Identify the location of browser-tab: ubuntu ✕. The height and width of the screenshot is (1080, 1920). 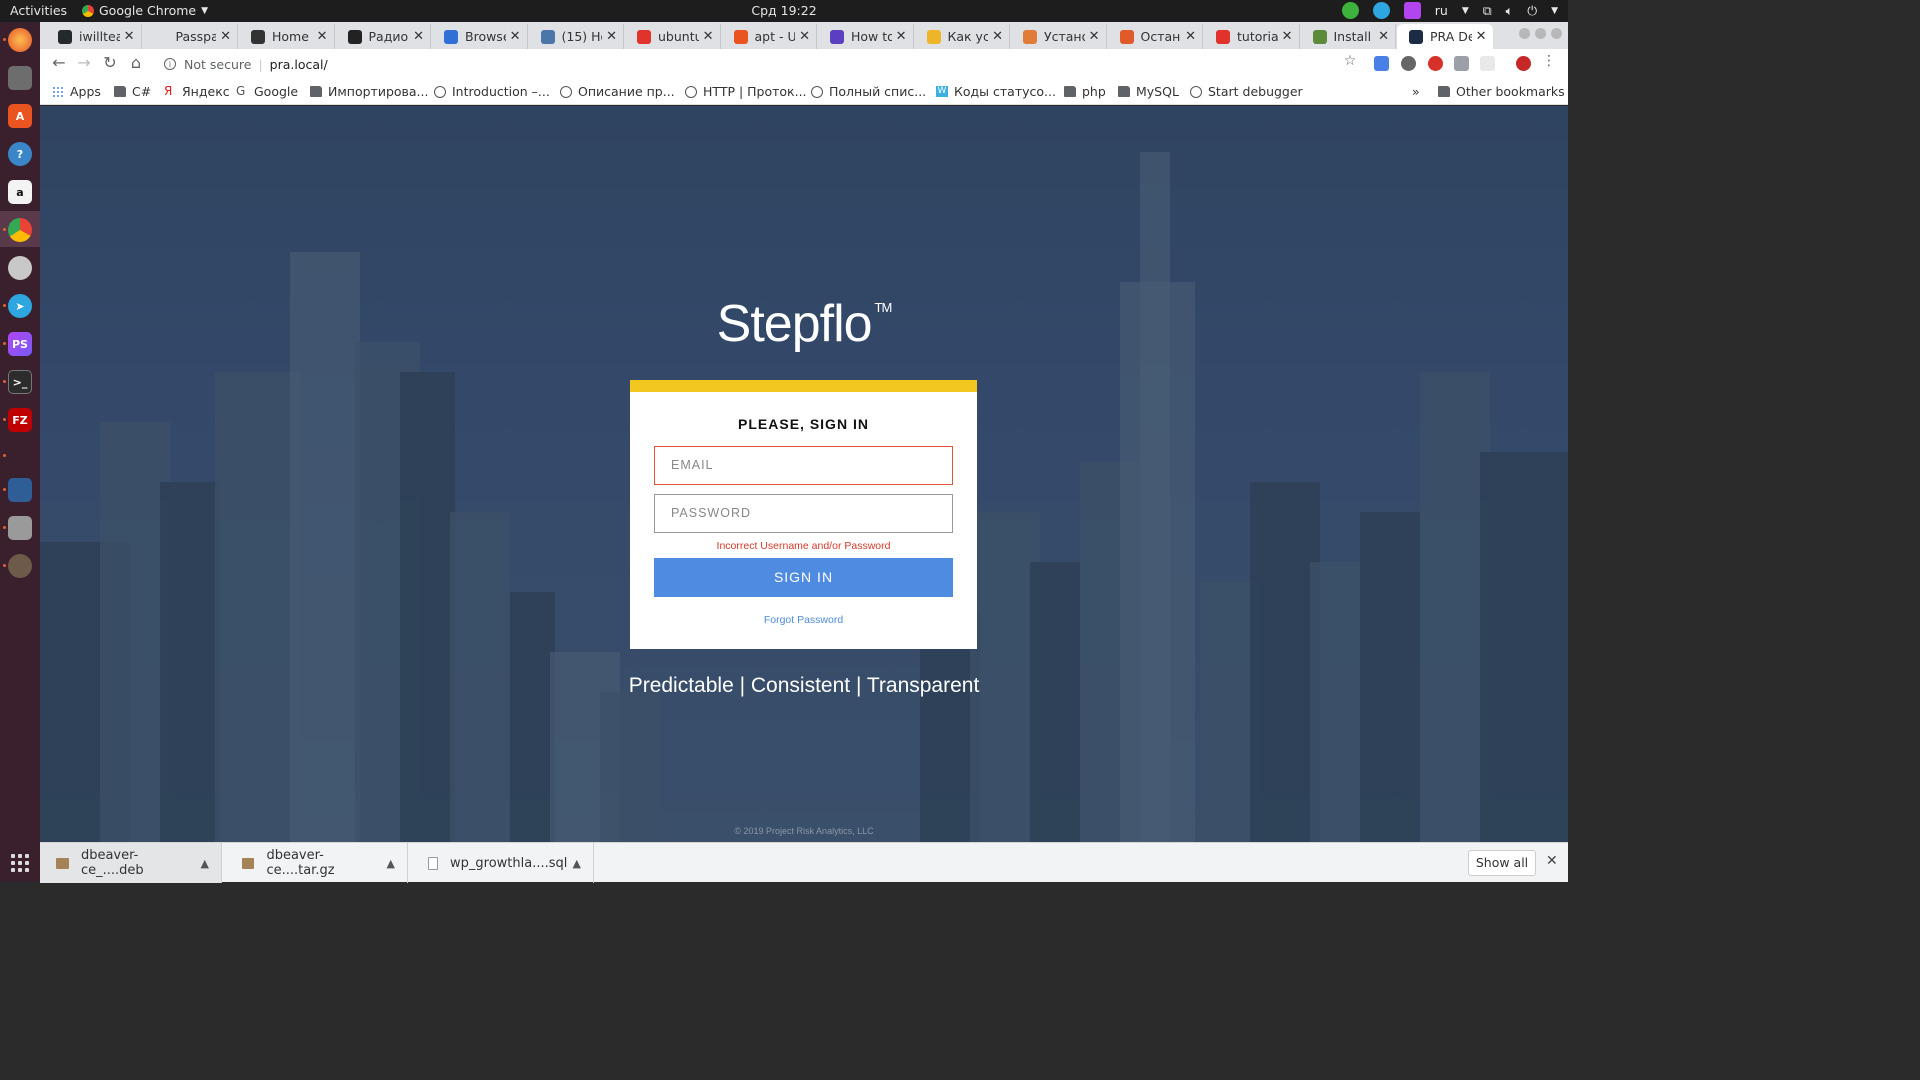
(673, 36).